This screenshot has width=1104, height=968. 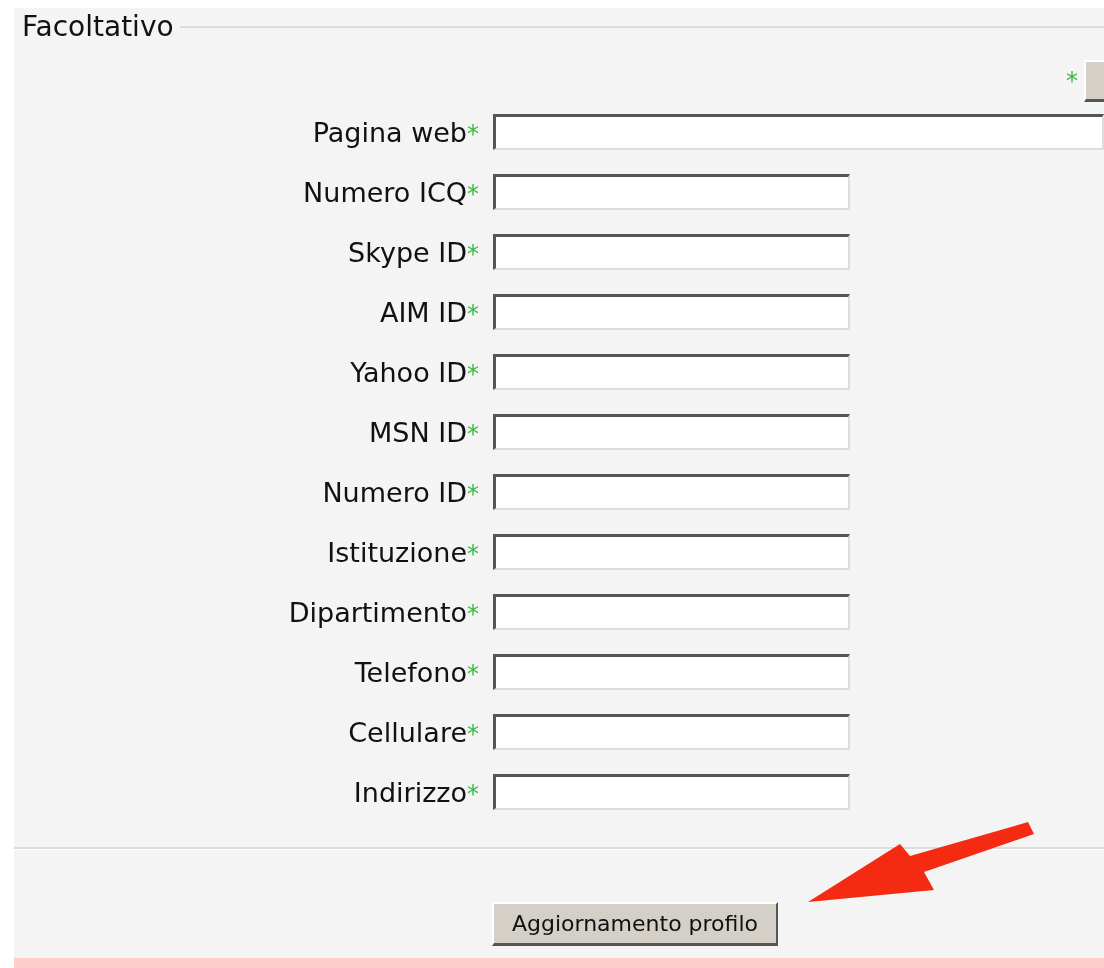 What do you see at coordinates (397, 552) in the screenshot?
I see `field-label: Istituzione` at bounding box center [397, 552].